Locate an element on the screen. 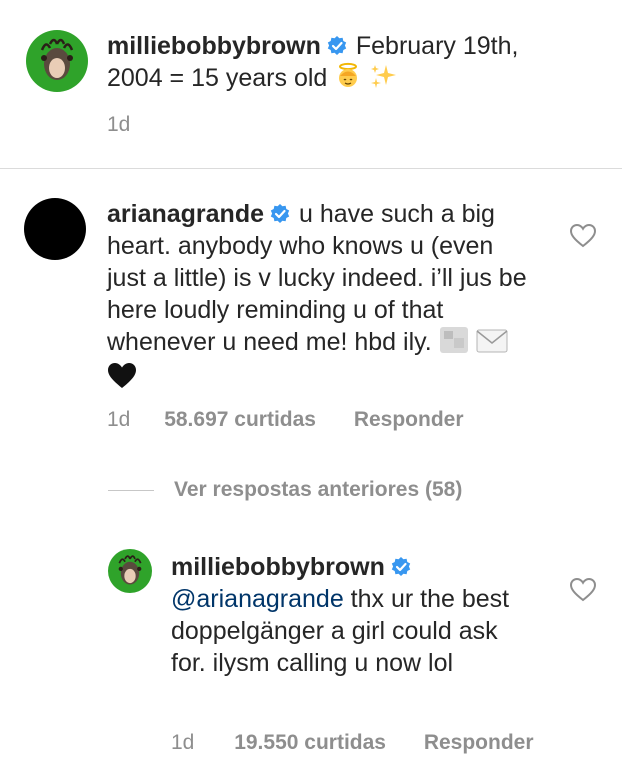  reply-likes: 19.550 curtidas is located at coordinates (310, 743).